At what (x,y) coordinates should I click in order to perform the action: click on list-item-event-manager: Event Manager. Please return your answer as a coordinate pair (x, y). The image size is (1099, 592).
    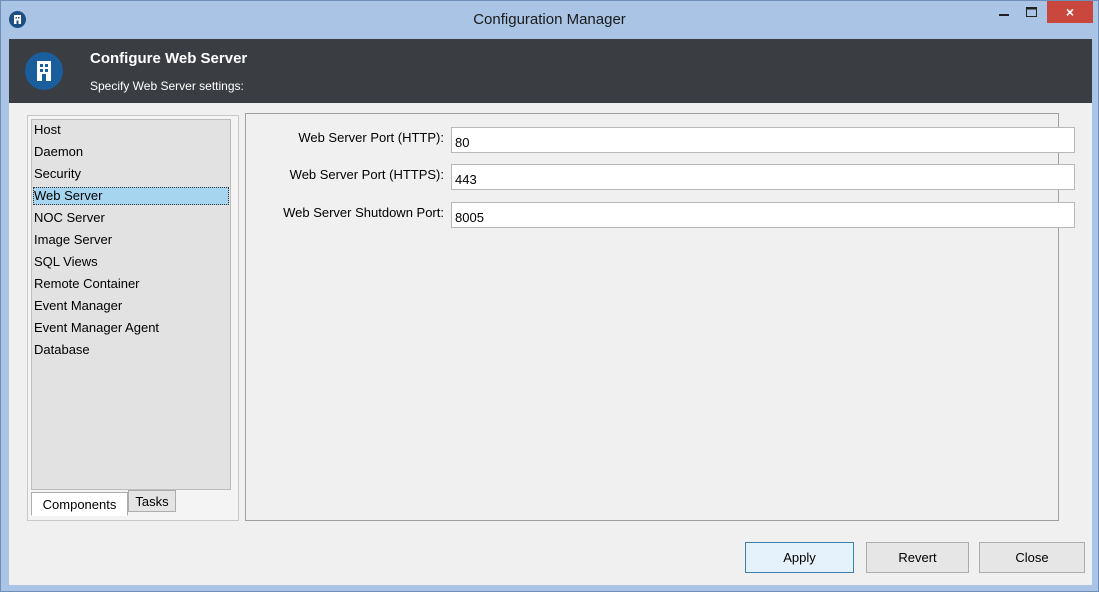
    Looking at the image, I should click on (131, 306).